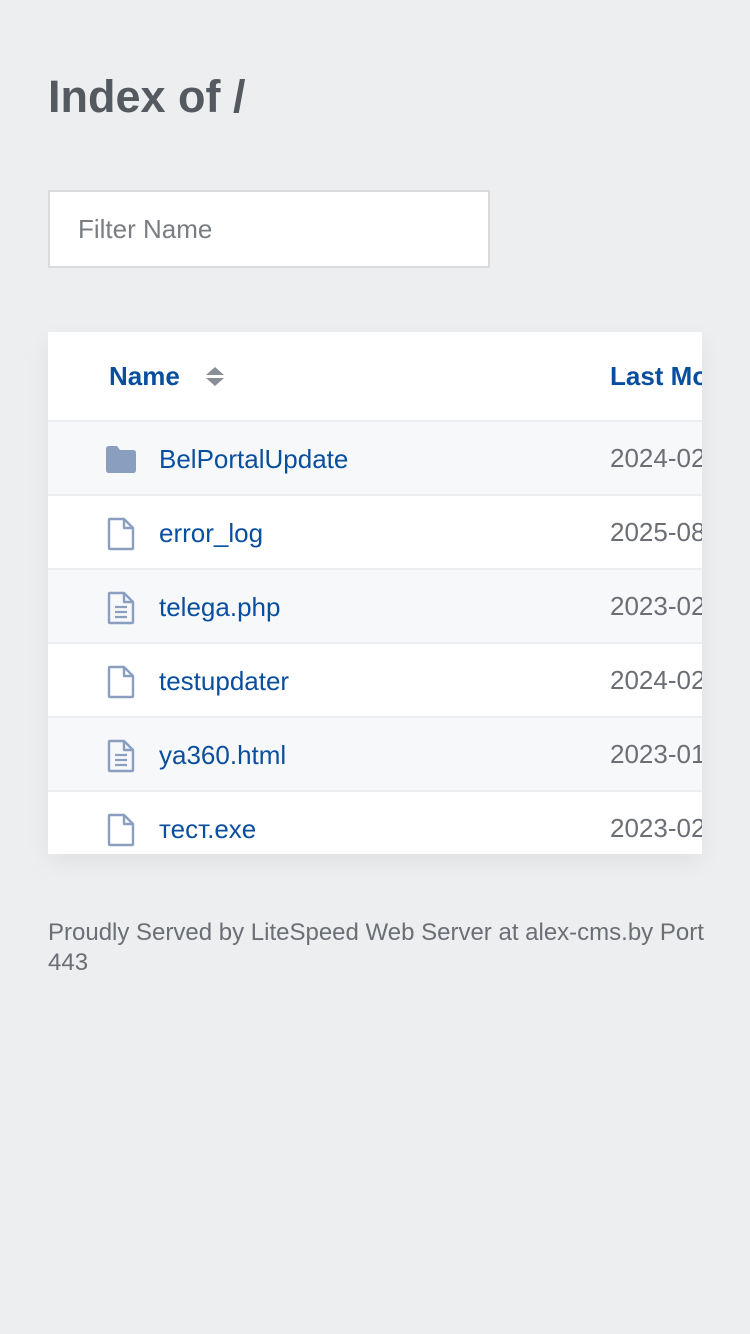 This screenshot has width=750, height=1334. I want to click on file-link: тест.exe, so click(207, 823).